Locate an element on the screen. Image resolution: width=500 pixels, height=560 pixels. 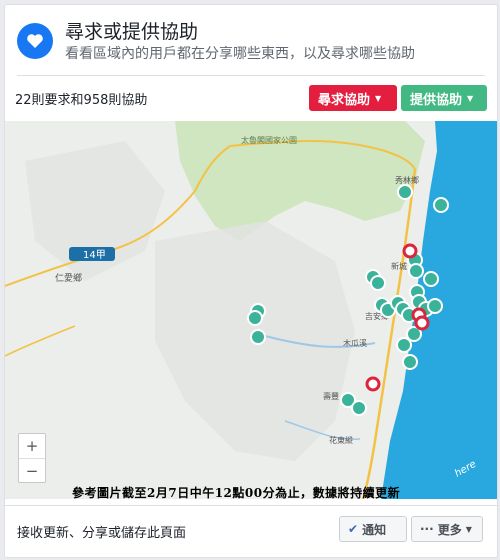
heart-icon is located at coordinates (35, 41).